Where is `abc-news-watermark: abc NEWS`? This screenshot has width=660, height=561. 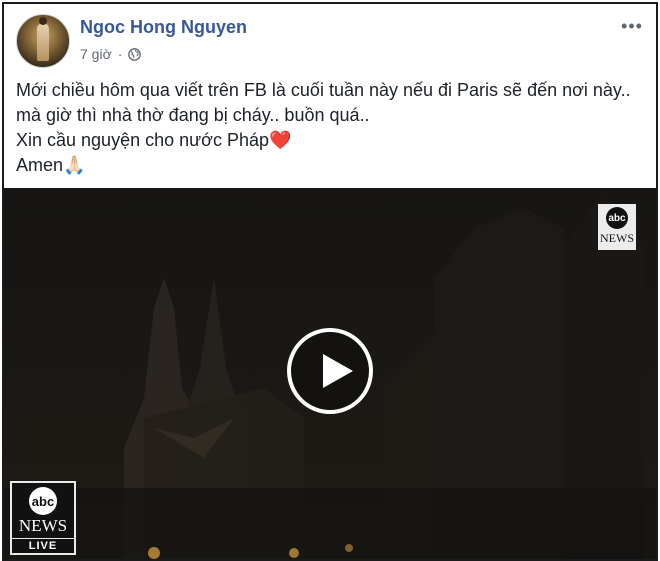
abc-news-watermark: abc NEWS is located at coordinates (617, 227).